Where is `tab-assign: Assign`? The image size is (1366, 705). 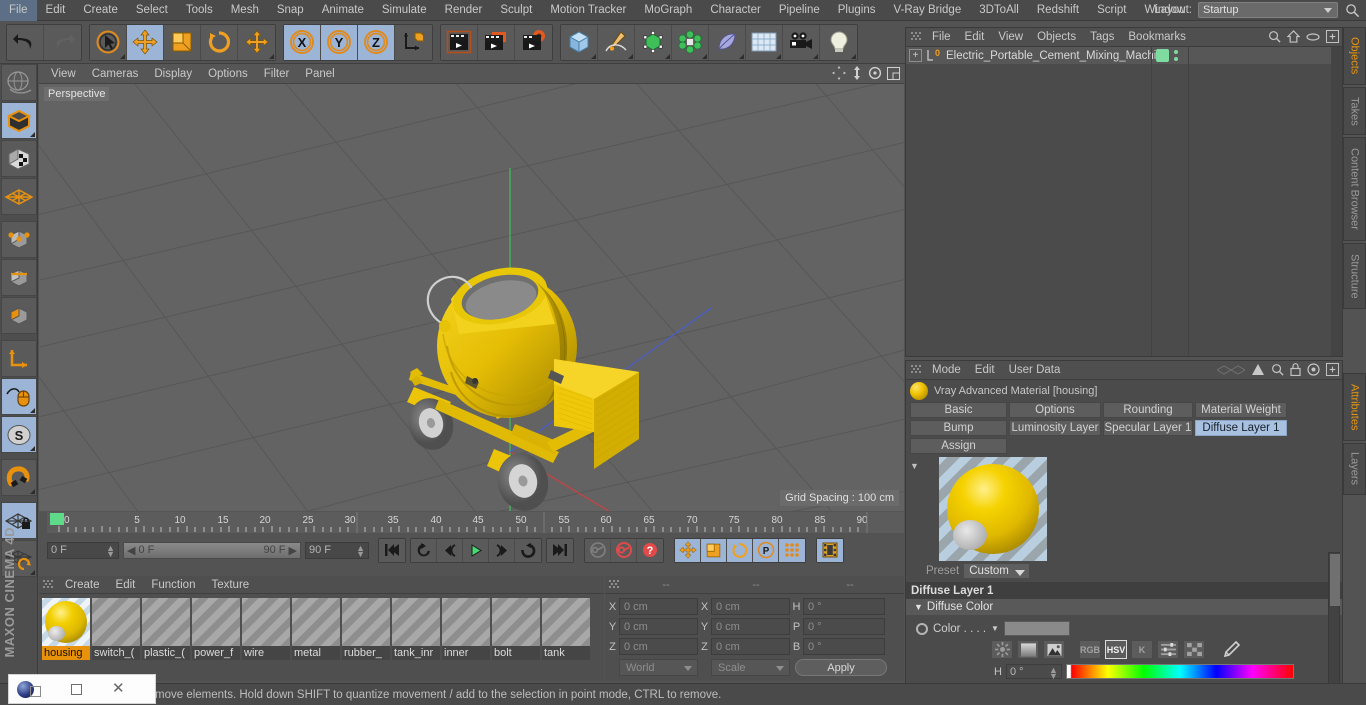
tab-assign: Assign is located at coordinates (958, 446).